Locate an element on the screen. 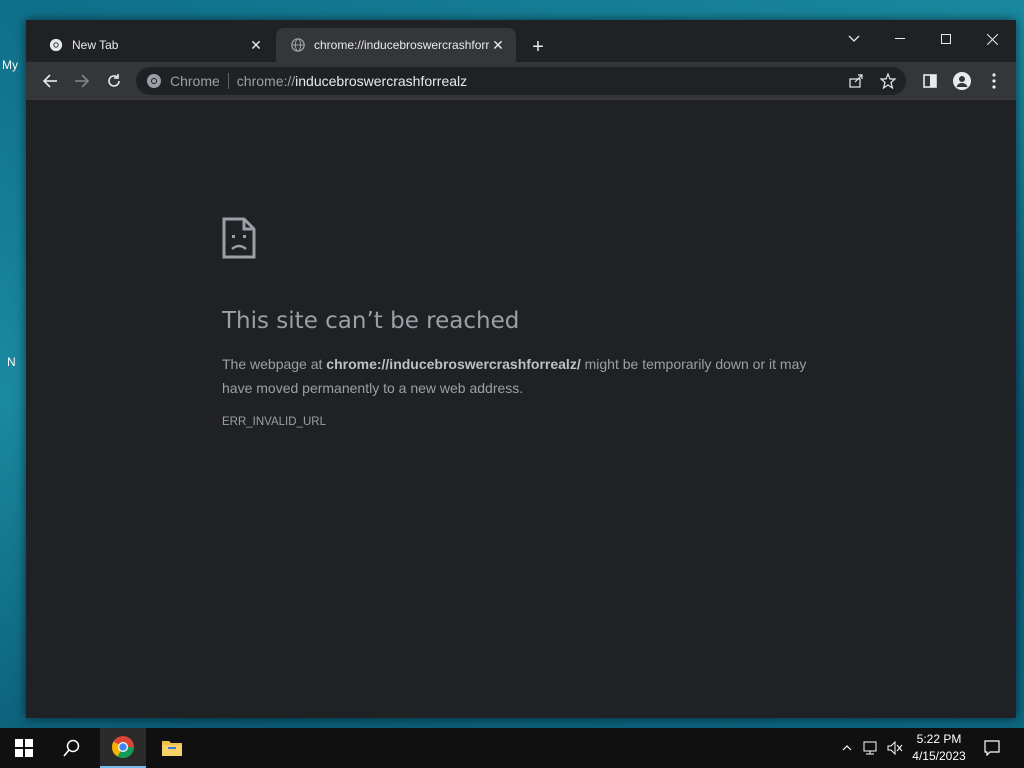 This screenshot has width=1024, height=768. taskbar: 5:22 PM 4/15/2023 is located at coordinates (512, 748).